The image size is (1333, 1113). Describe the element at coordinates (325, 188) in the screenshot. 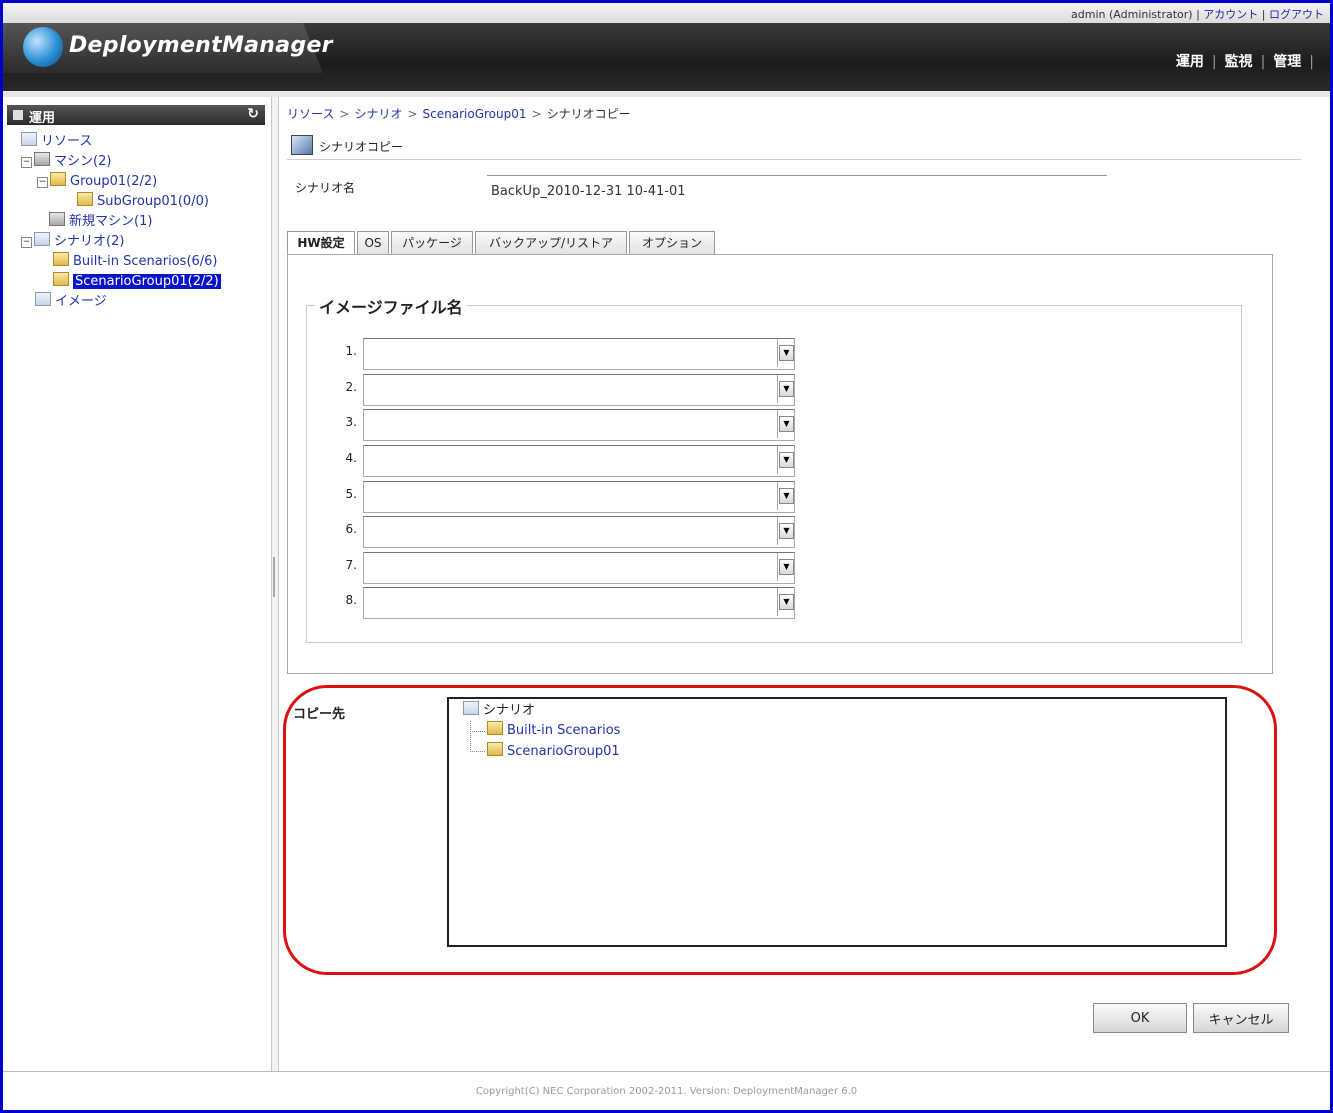

I see `scenario-name-label: シナリオ名` at that location.